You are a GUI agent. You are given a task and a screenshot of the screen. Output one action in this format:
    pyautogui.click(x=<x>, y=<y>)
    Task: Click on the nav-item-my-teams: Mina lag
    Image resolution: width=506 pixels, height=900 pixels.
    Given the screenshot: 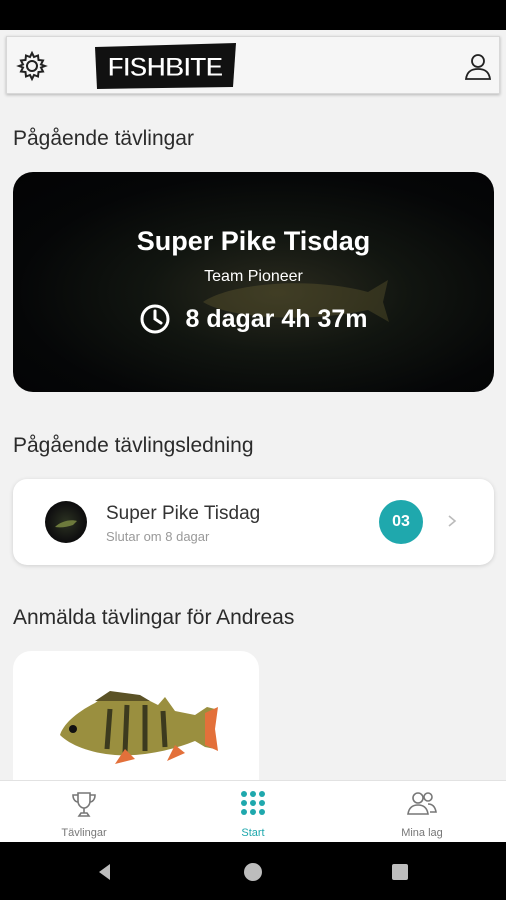 What is the action you would take?
    pyautogui.click(x=422, y=812)
    